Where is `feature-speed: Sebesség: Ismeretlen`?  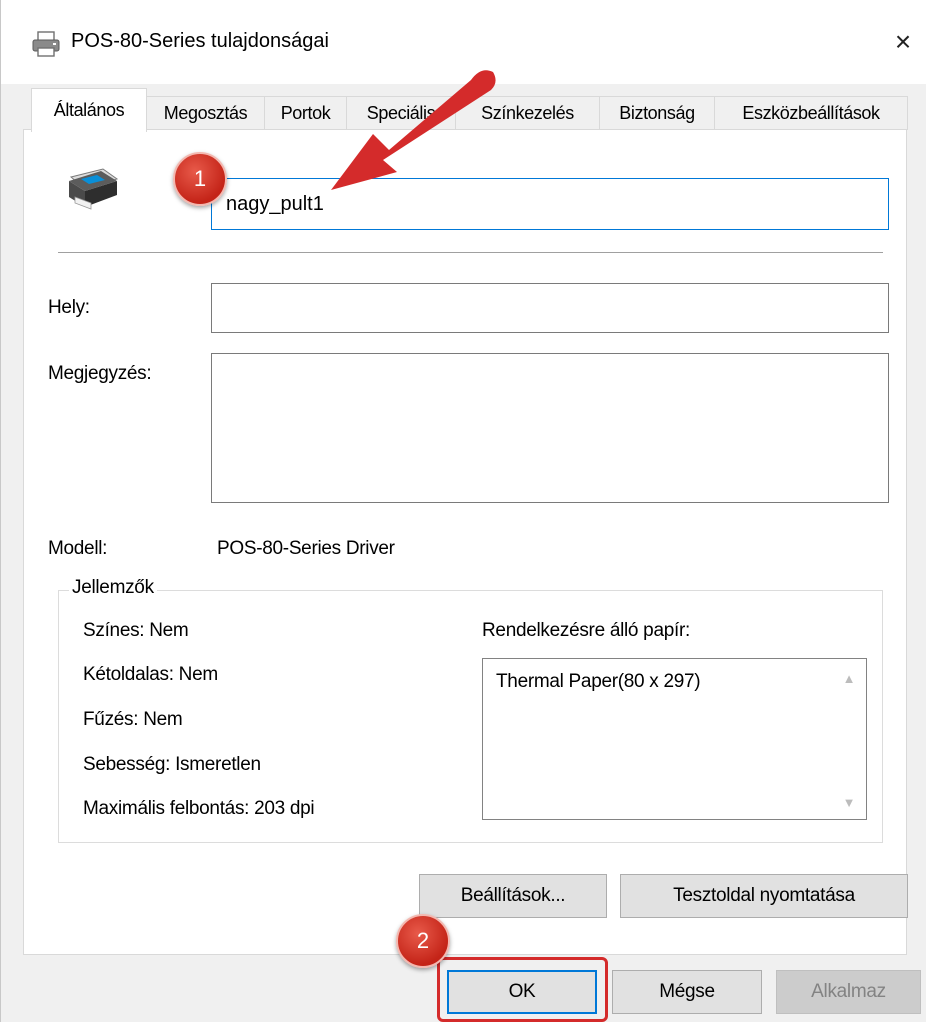 feature-speed: Sebesség: Ismeretlen is located at coordinates (172, 764).